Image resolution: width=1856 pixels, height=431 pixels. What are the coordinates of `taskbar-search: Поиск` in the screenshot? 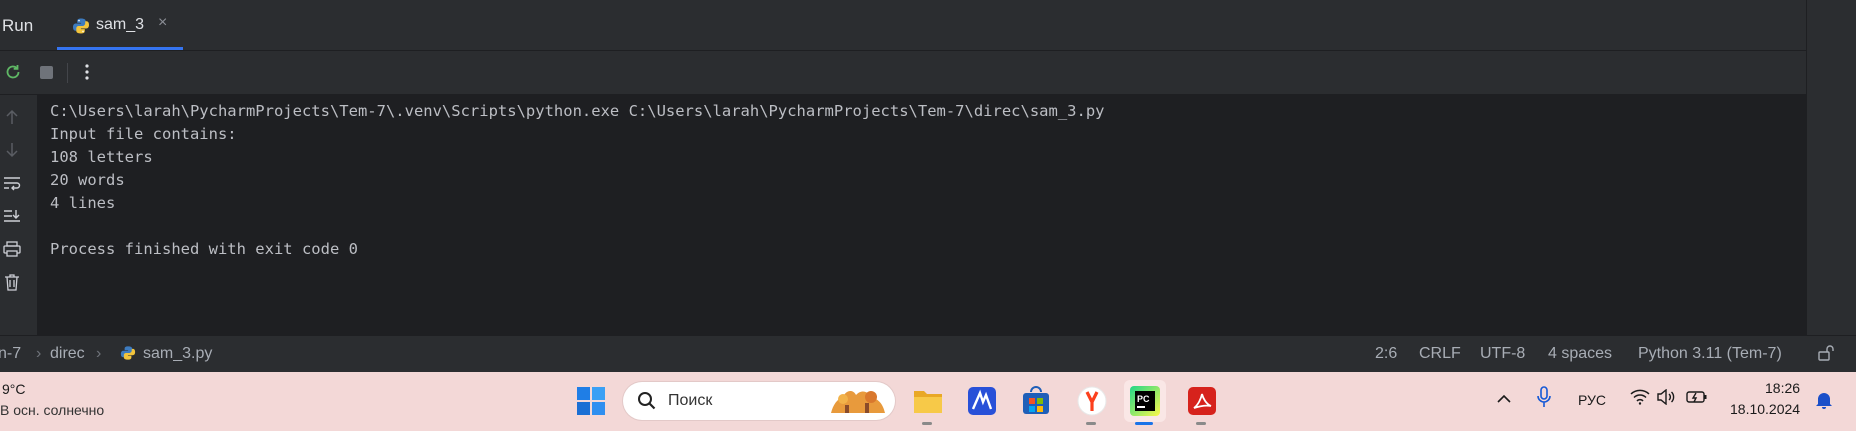 It's located at (759, 401).